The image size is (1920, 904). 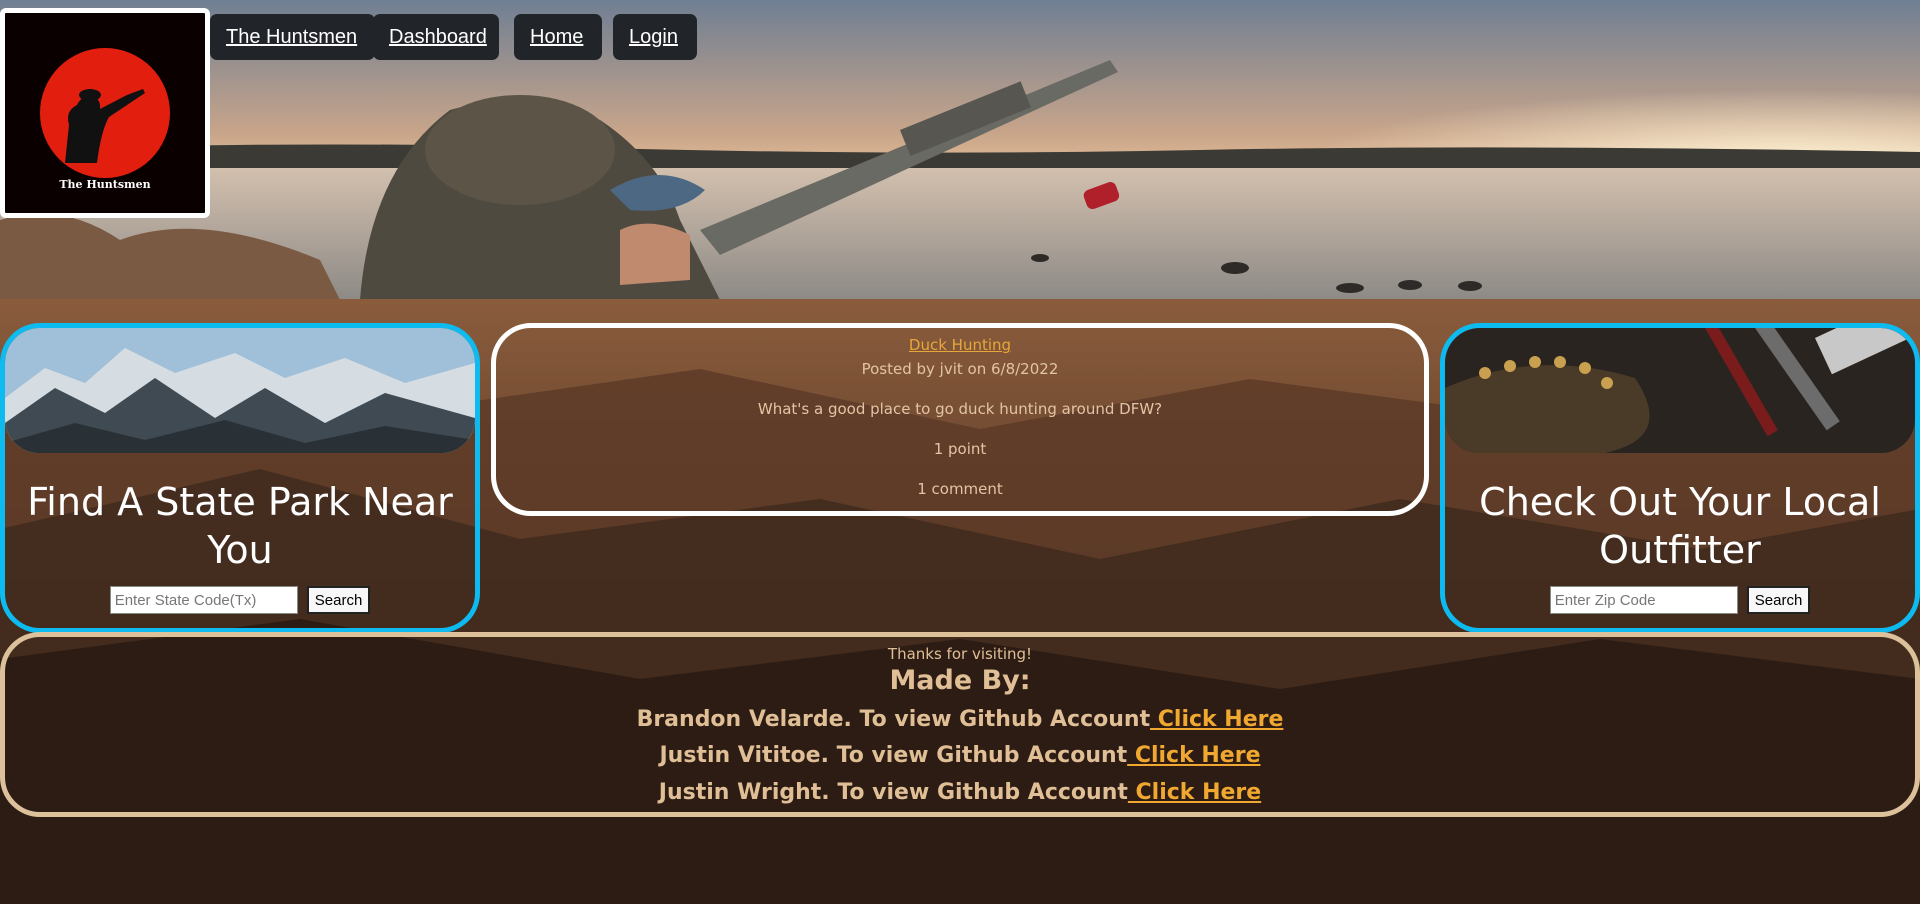 What do you see at coordinates (203, 600) in the screenshot?
I see `state-code-input` at bounding box center [203, 600].